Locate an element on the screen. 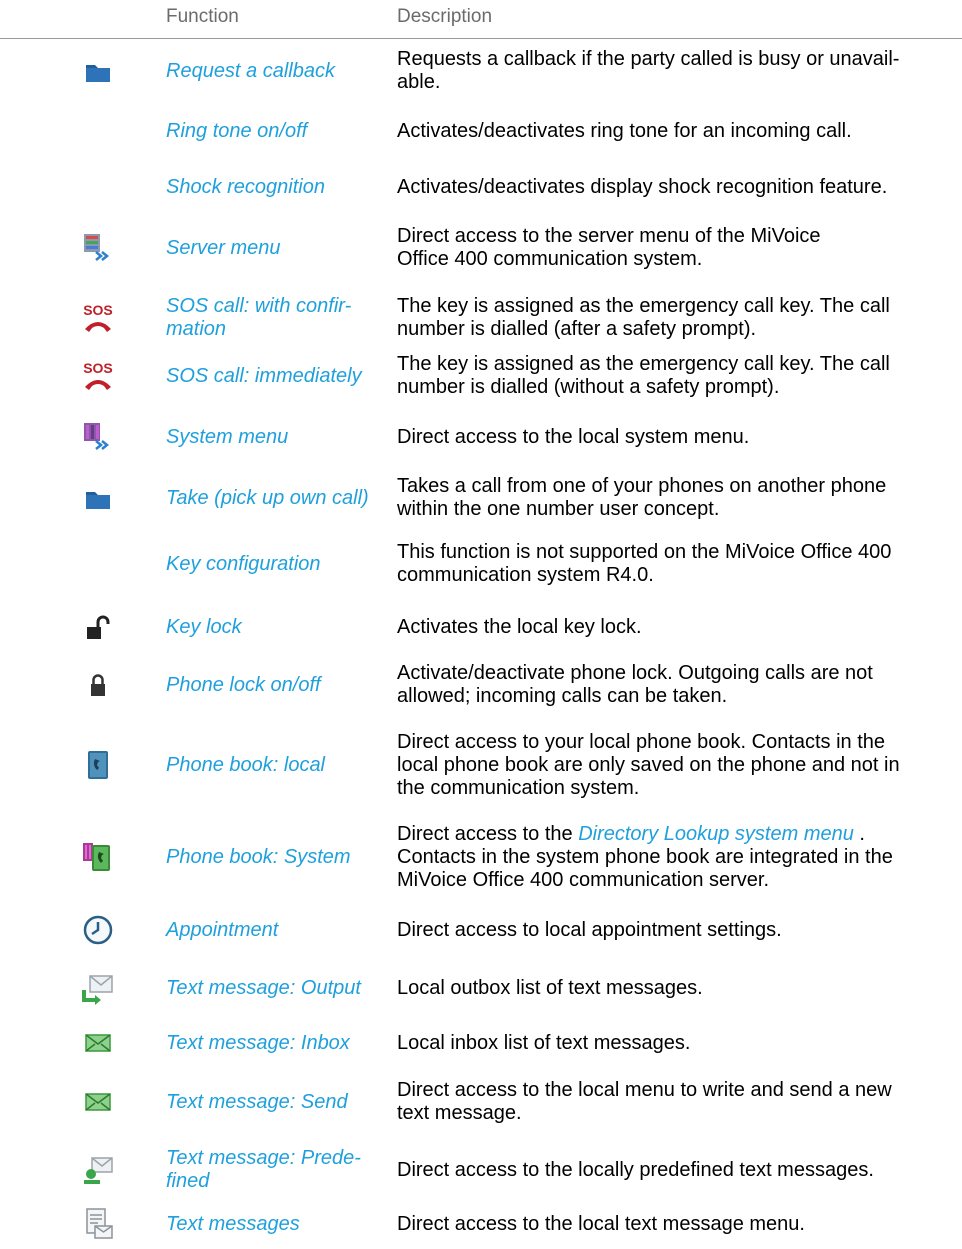 The height and width of the screenshot is (1249, 962). function-link: Key configuration is located at coordinates (280, 564).